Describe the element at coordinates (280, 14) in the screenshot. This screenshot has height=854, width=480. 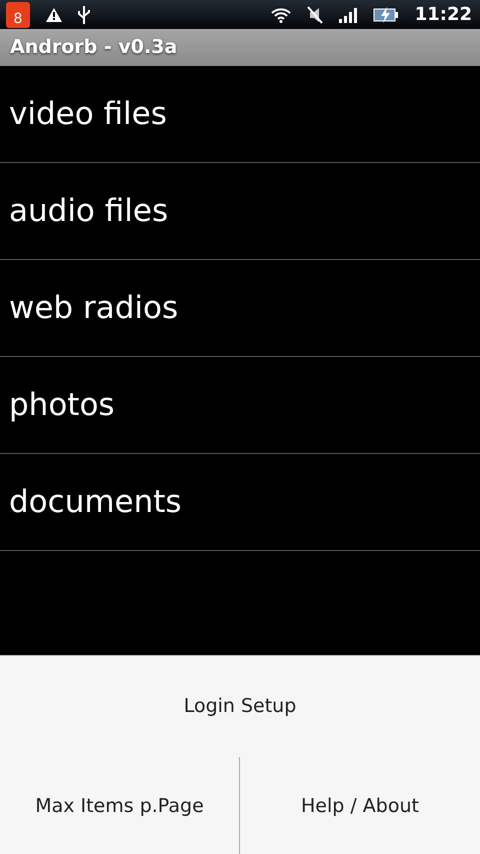
I see `wifi-icon` at that location.